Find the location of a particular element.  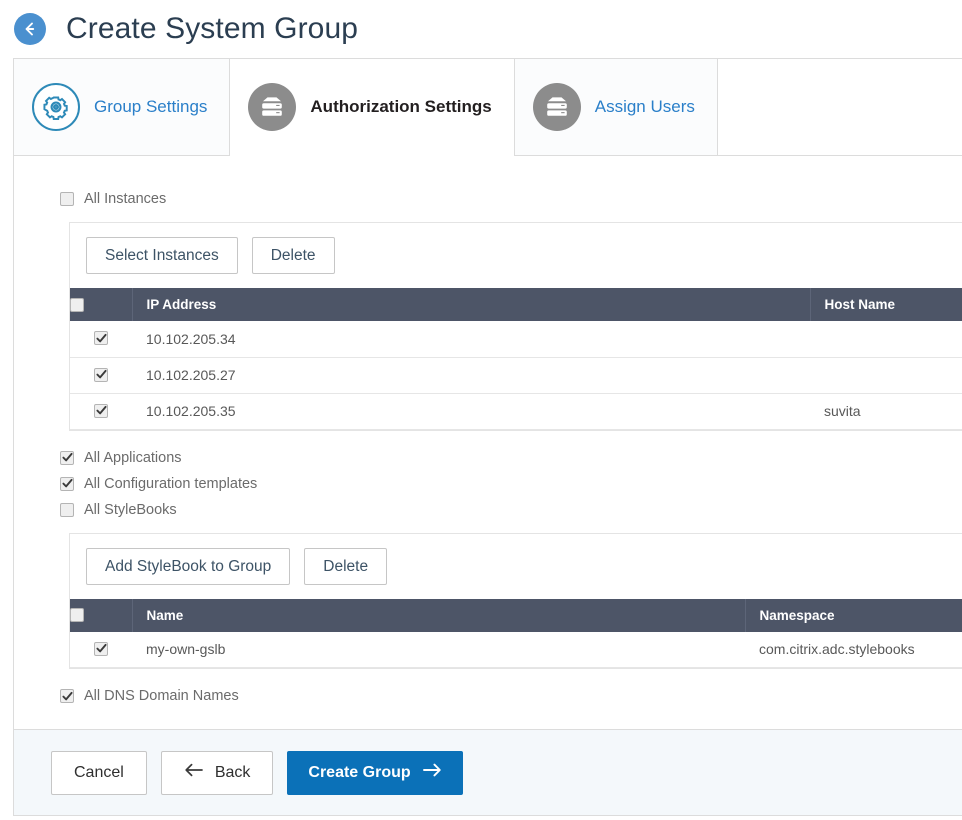

select-all-instances-header is located at coordinates (101, 305).